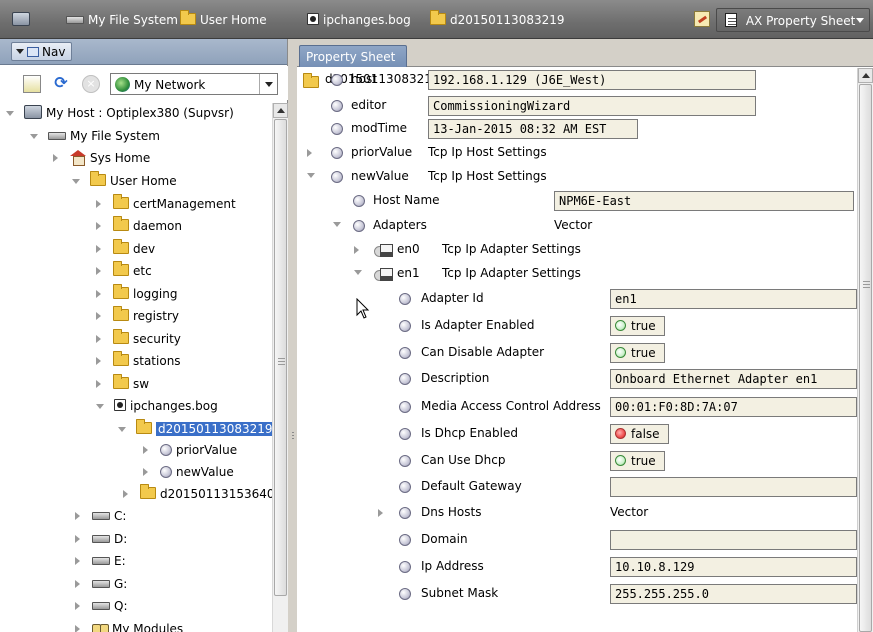 Image resolution: width=873 pixels, height=632 pixels. What do you see at coordinates (497, 20) in the screenshot?
I see `crumb-d20150113083219: d20150113083219` at bounding box center [497, 20].